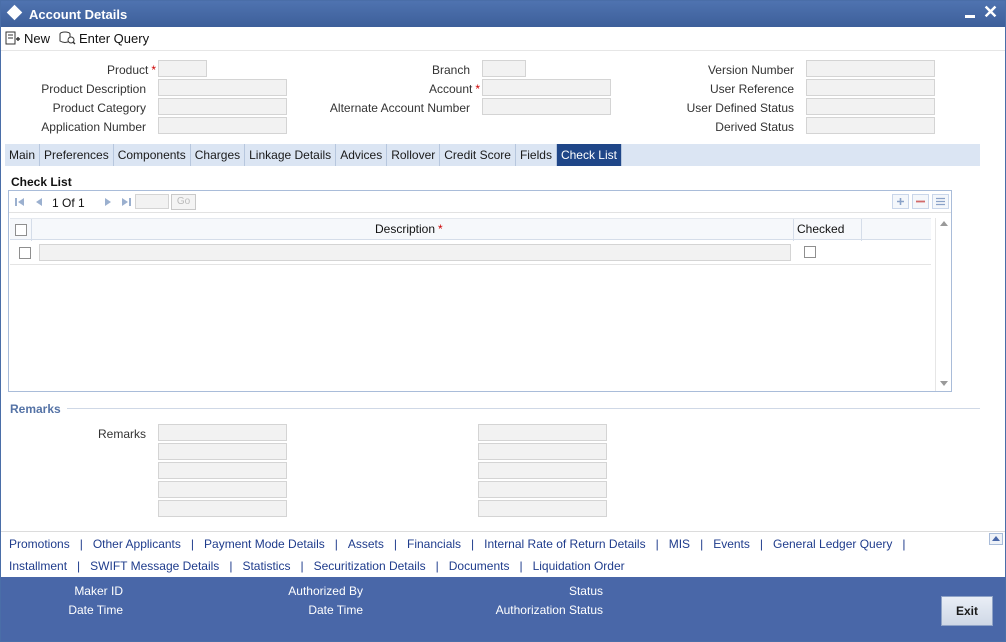 The width and height of the screenshot is (1006, 642). What do you see at coordinates (751, 89) in the screenshot?
I see `user-reference-label: User Reference` at bounding box center [751, 89].